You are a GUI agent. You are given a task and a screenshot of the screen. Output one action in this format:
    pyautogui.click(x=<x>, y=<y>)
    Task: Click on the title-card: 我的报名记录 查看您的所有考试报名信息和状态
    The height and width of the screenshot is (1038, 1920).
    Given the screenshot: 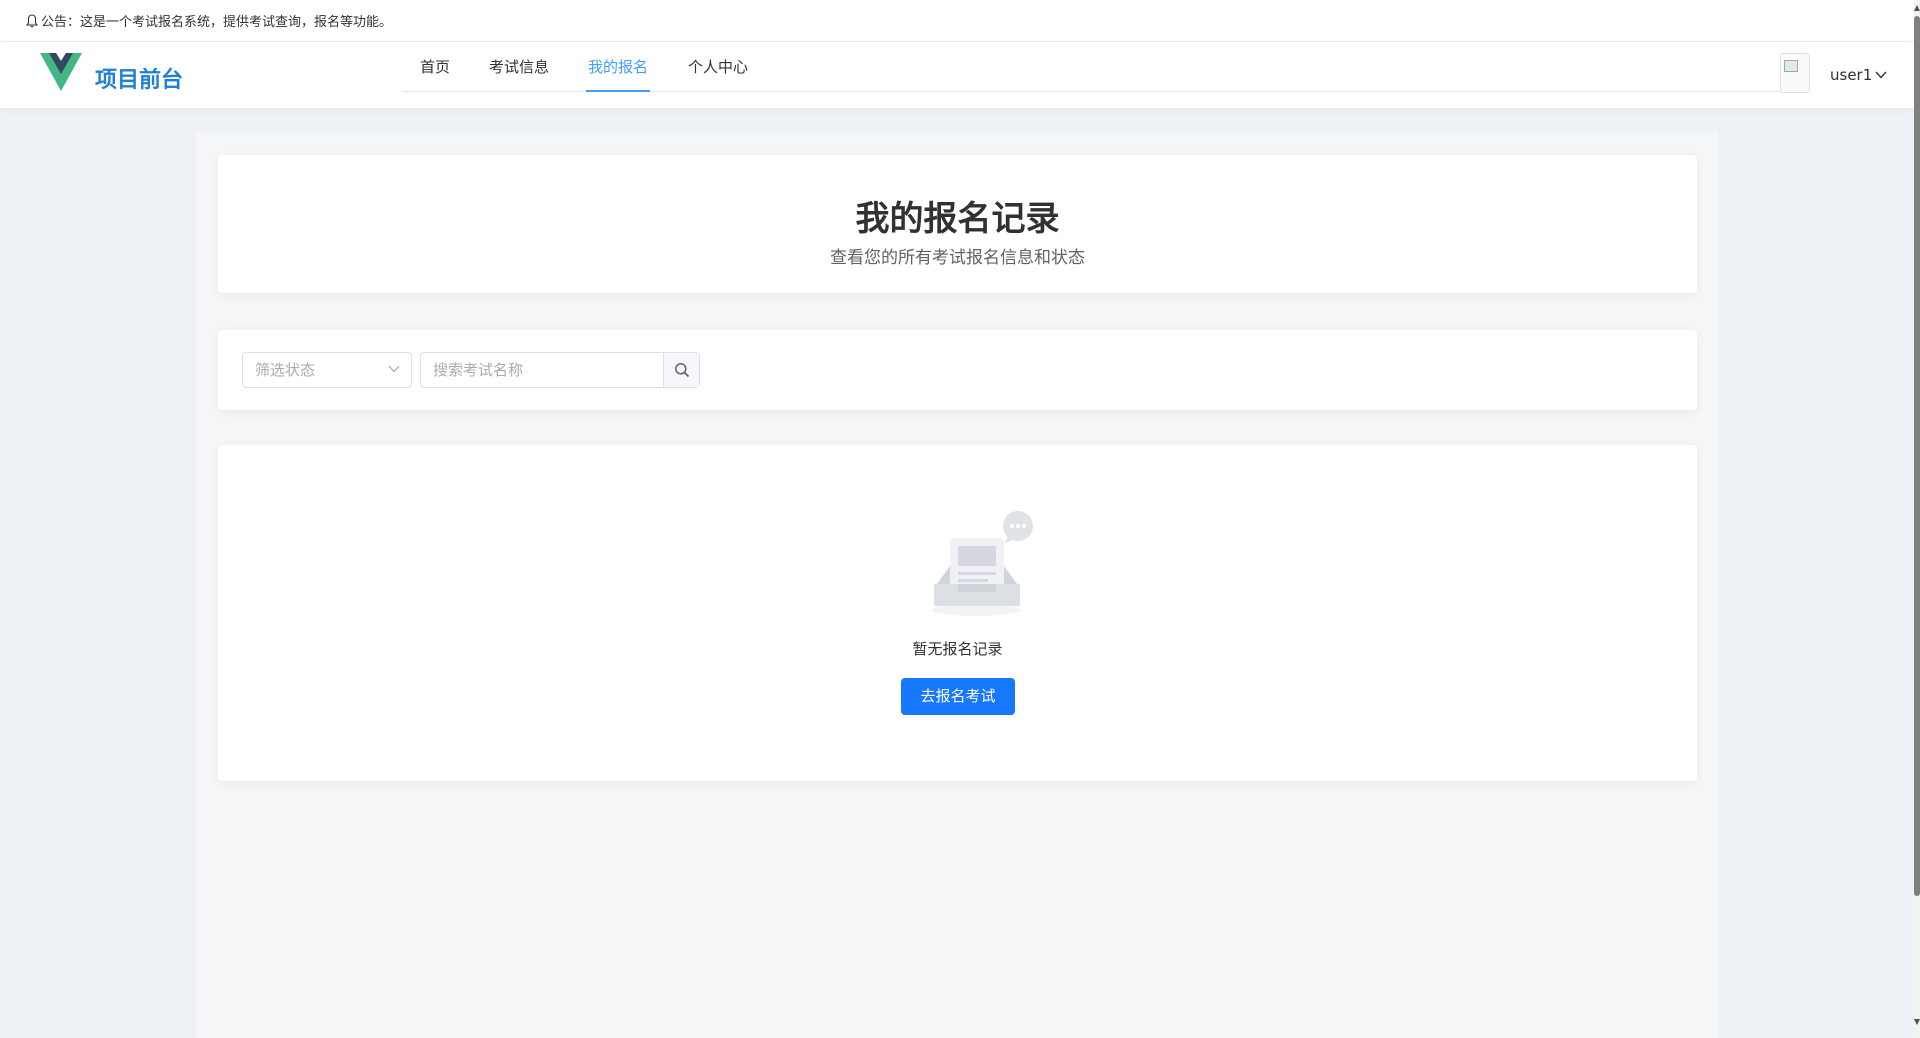 What is the action you would take?
    pyautogui.click(x=957, y=224)
    